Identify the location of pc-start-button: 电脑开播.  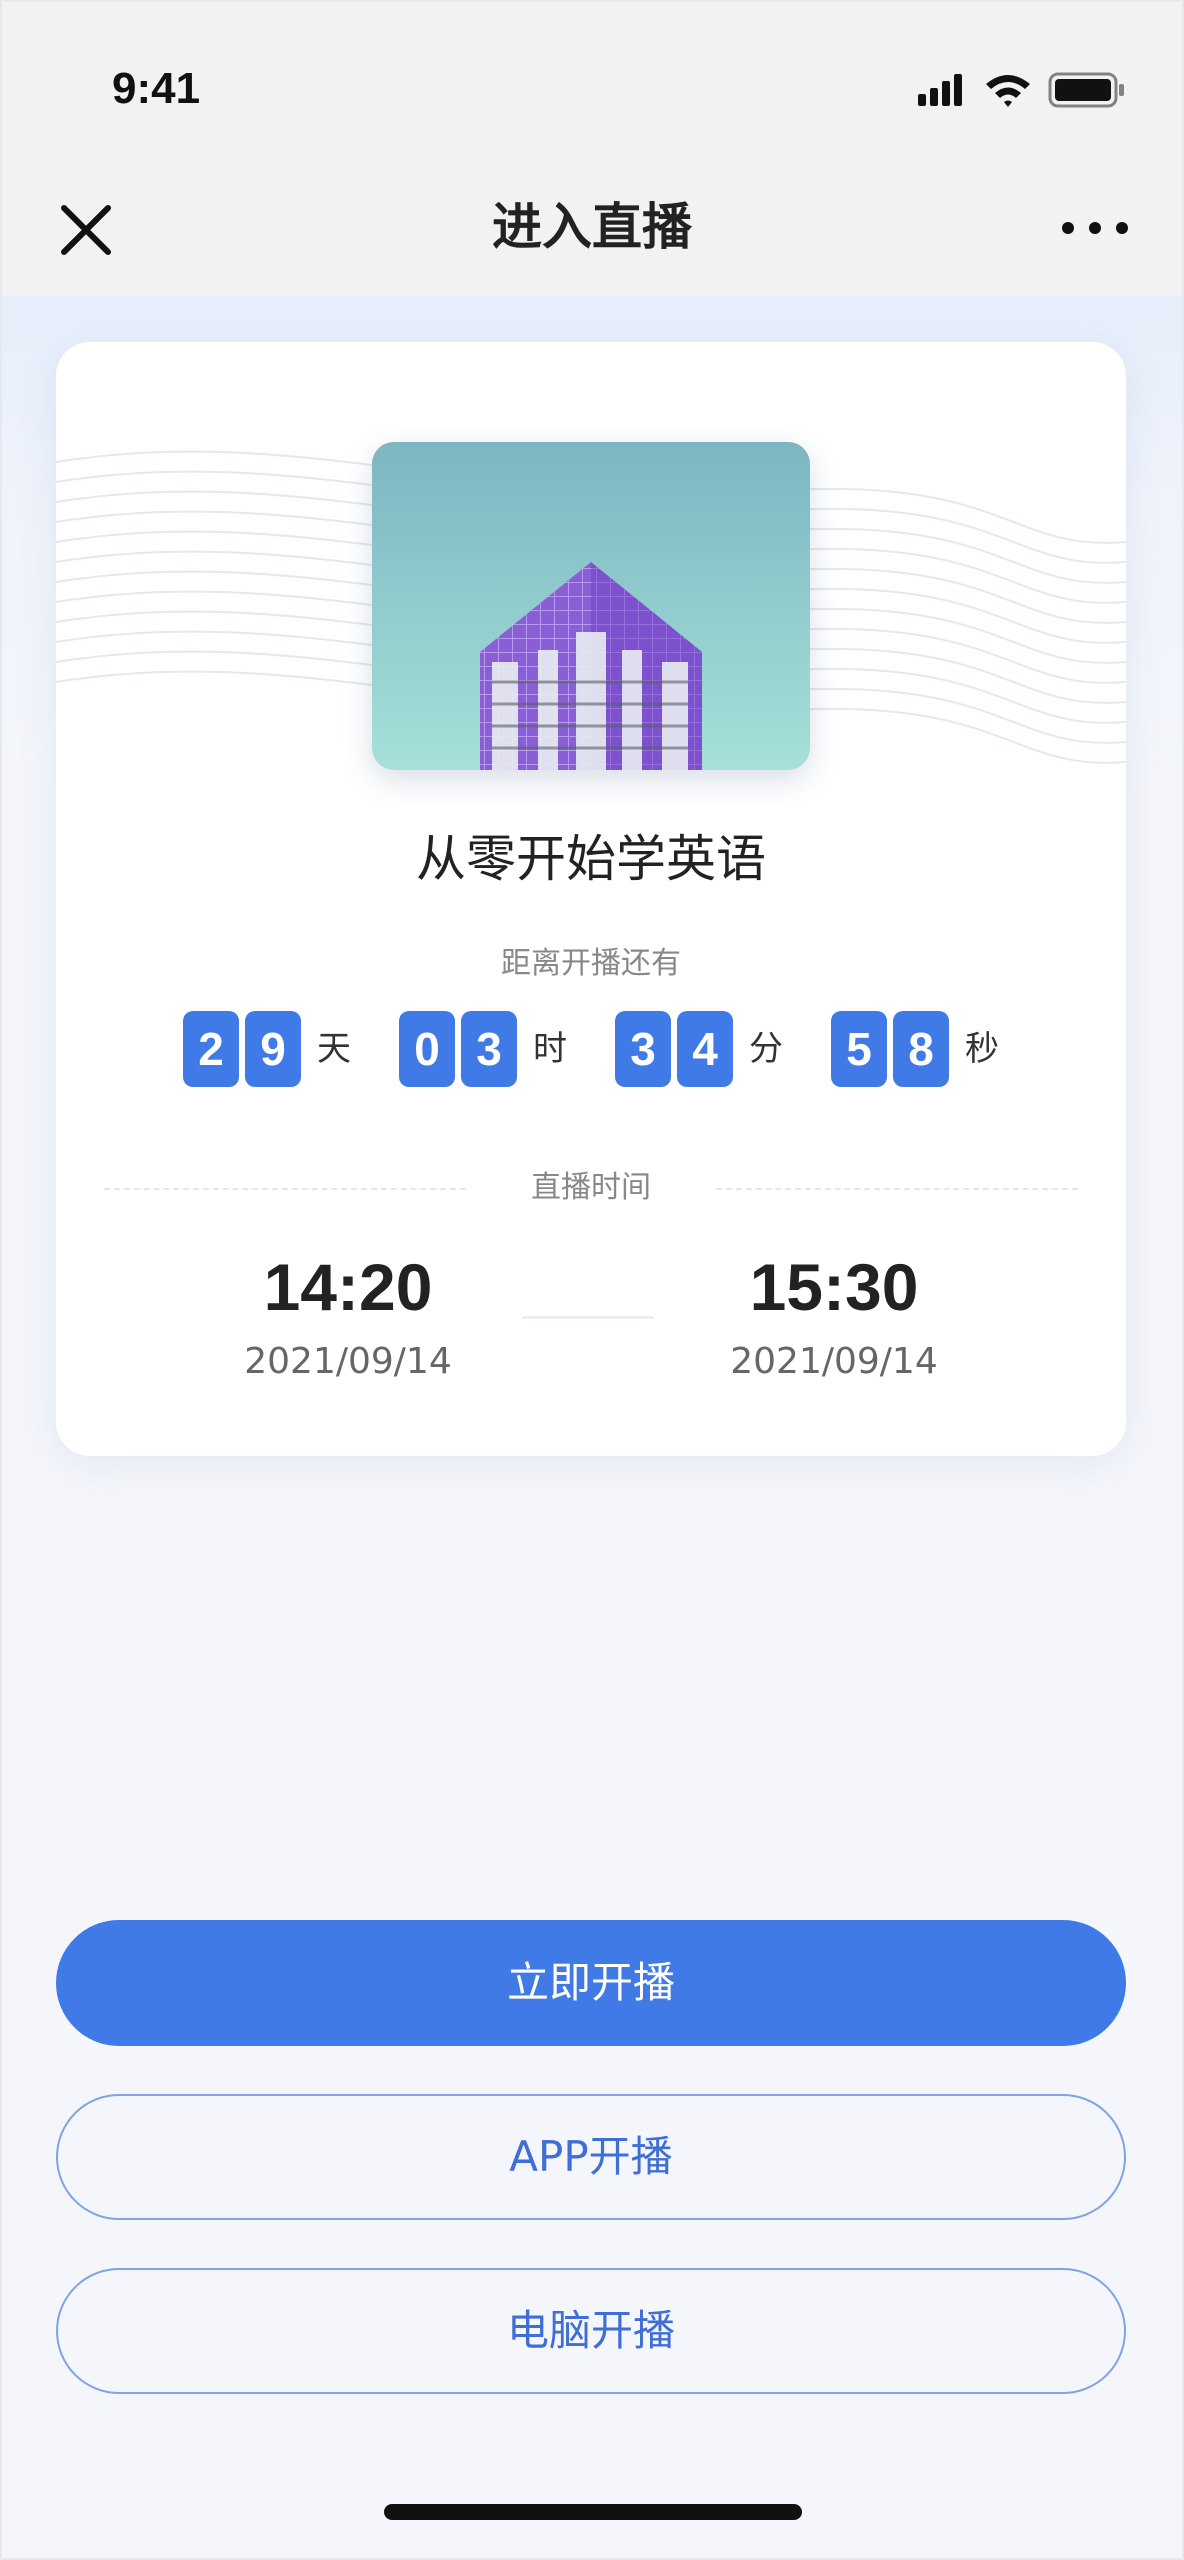
(591, 2331).